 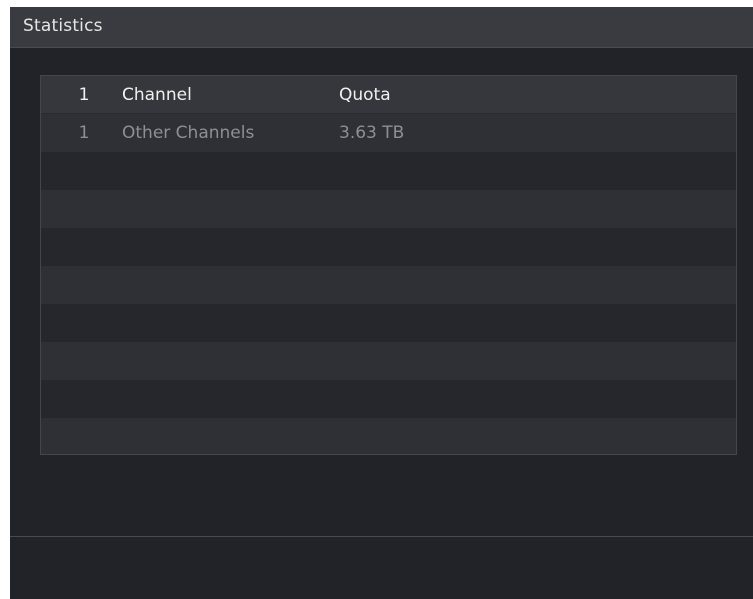 What do you see at coordinates (365, 95) in the screenshot?
I see `header-quota: Quota` at bounding box center [365, 95].